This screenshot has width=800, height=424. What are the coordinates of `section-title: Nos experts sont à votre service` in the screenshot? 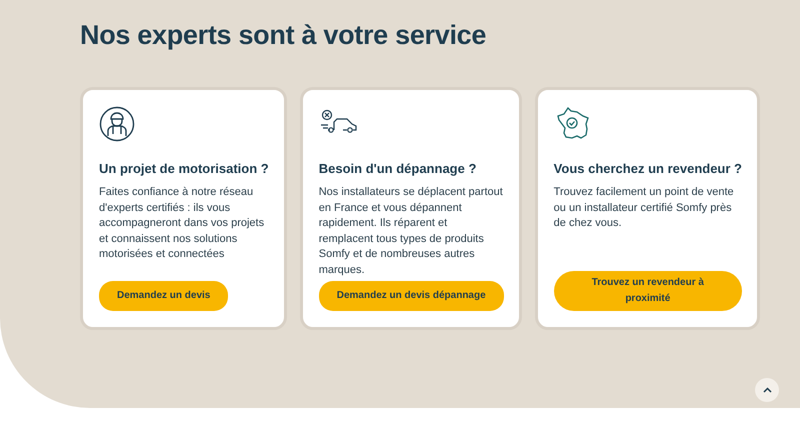 It's located at (284, 35).